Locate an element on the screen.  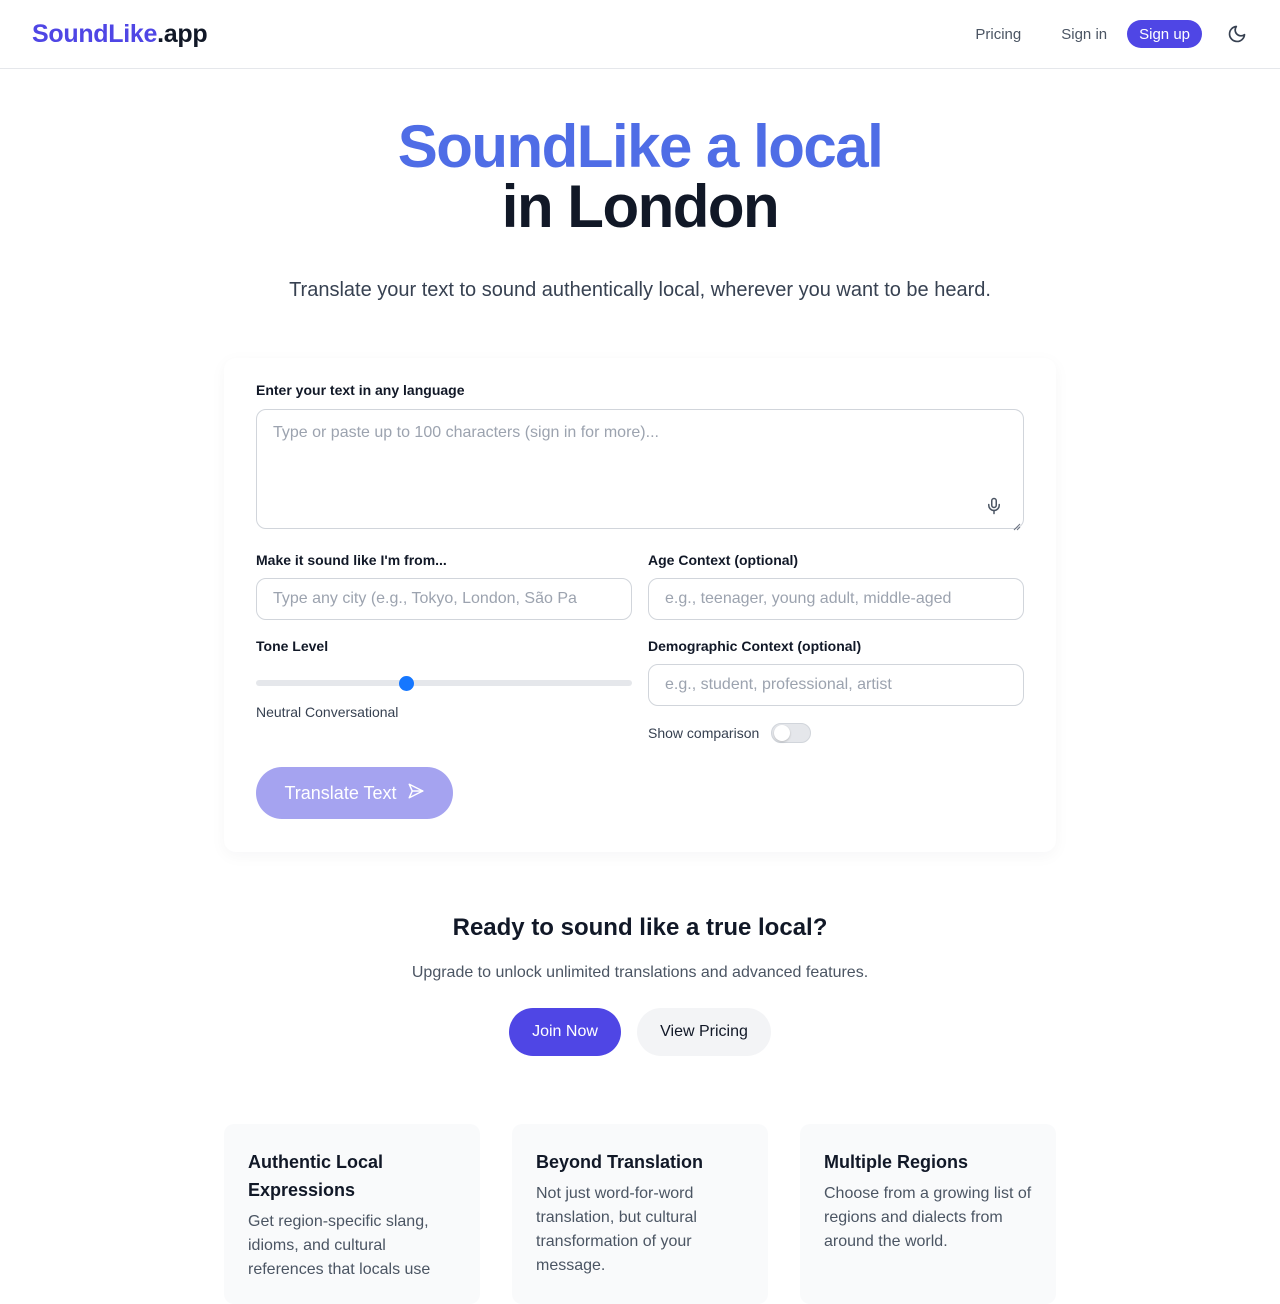
feature-title: Beyond Translation is located at coordinates (620, 1162).